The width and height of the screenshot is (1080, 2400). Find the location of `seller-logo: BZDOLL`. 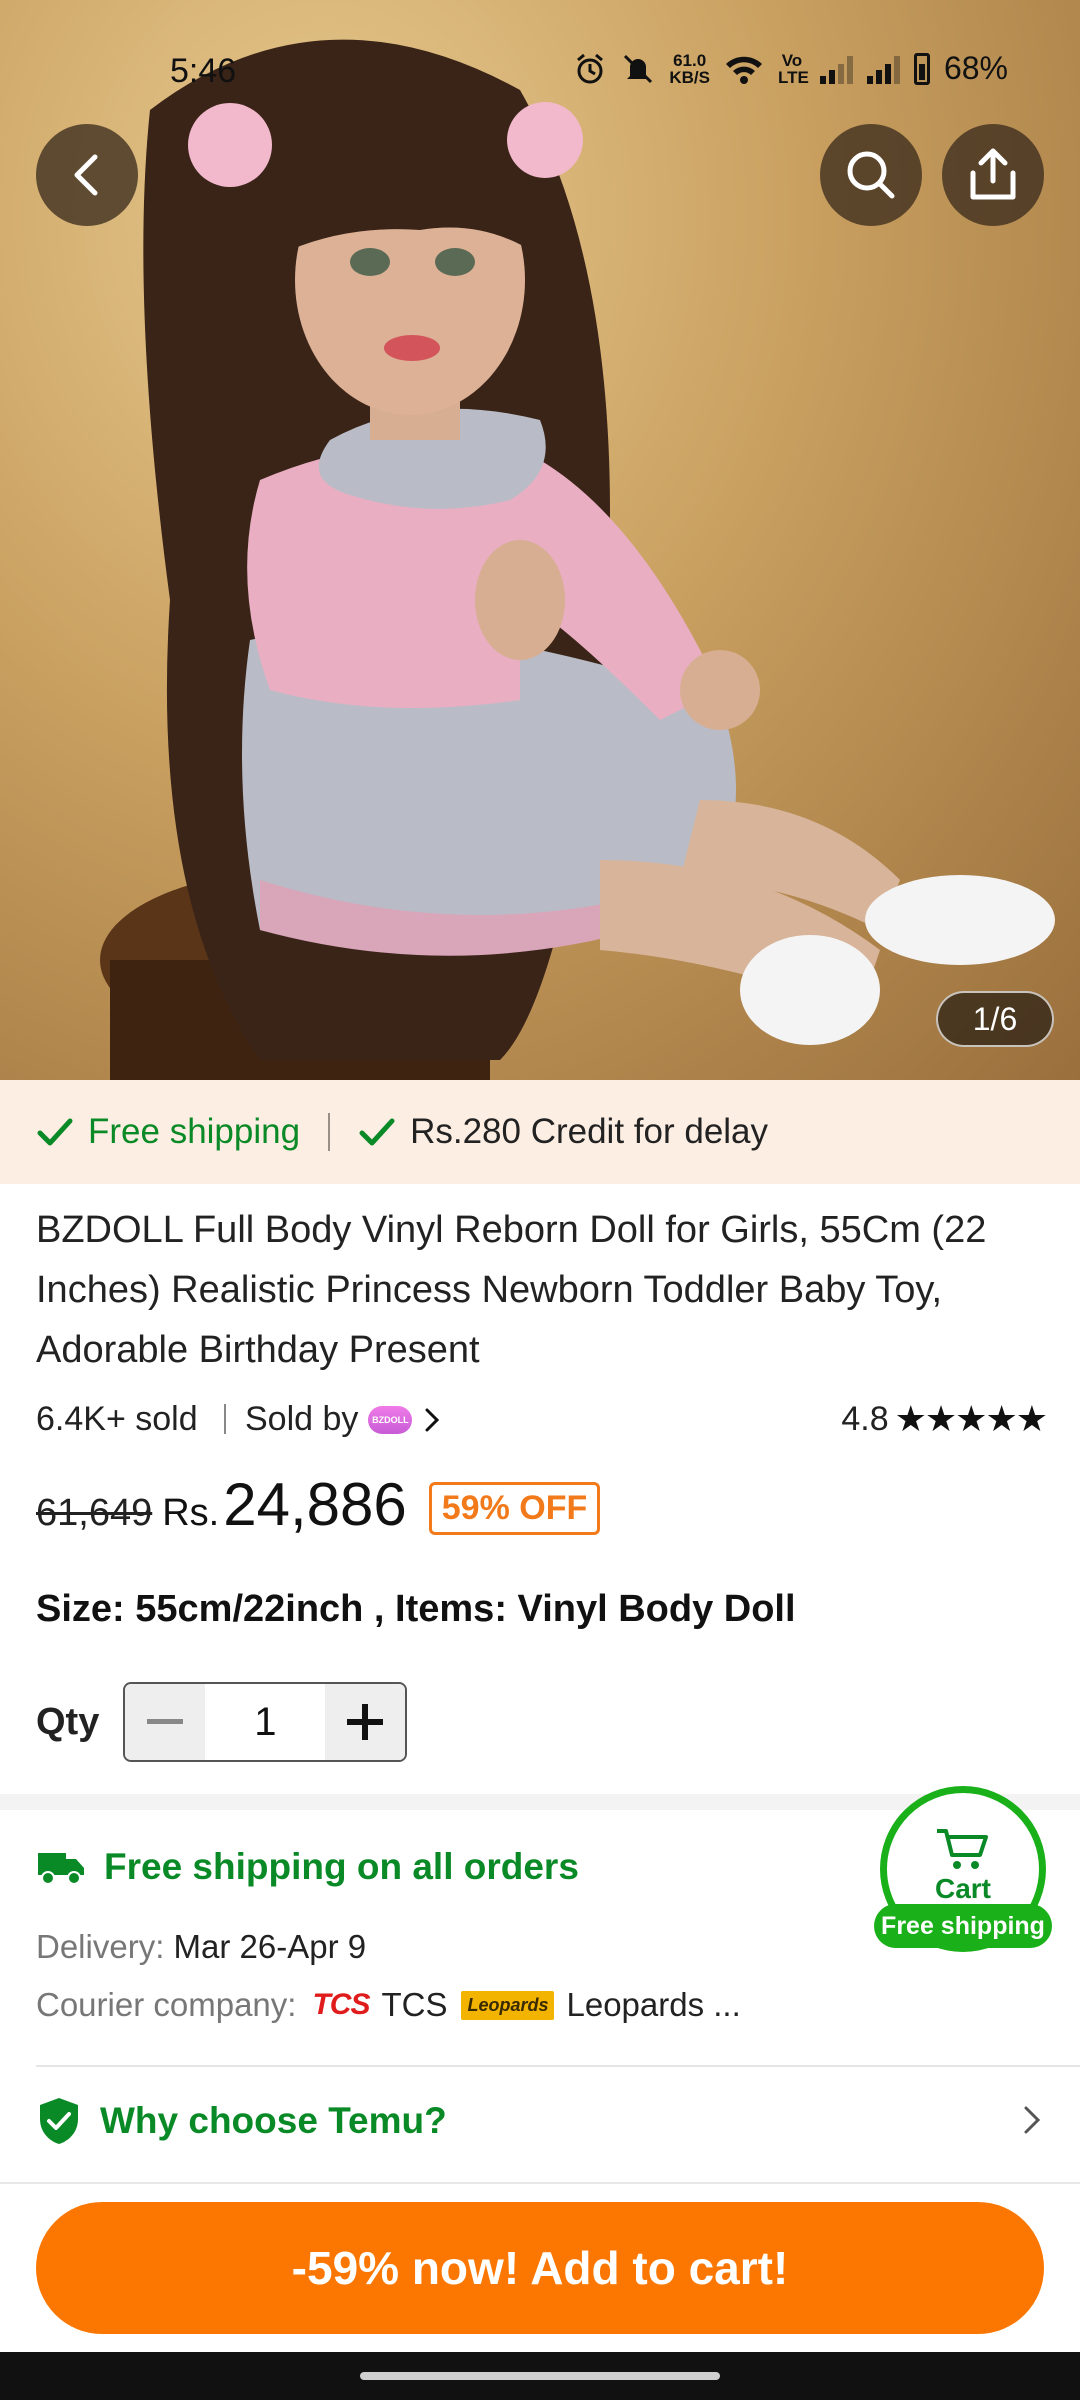

seller-logo: BZDOLL is located at coordinates (390, 1419).